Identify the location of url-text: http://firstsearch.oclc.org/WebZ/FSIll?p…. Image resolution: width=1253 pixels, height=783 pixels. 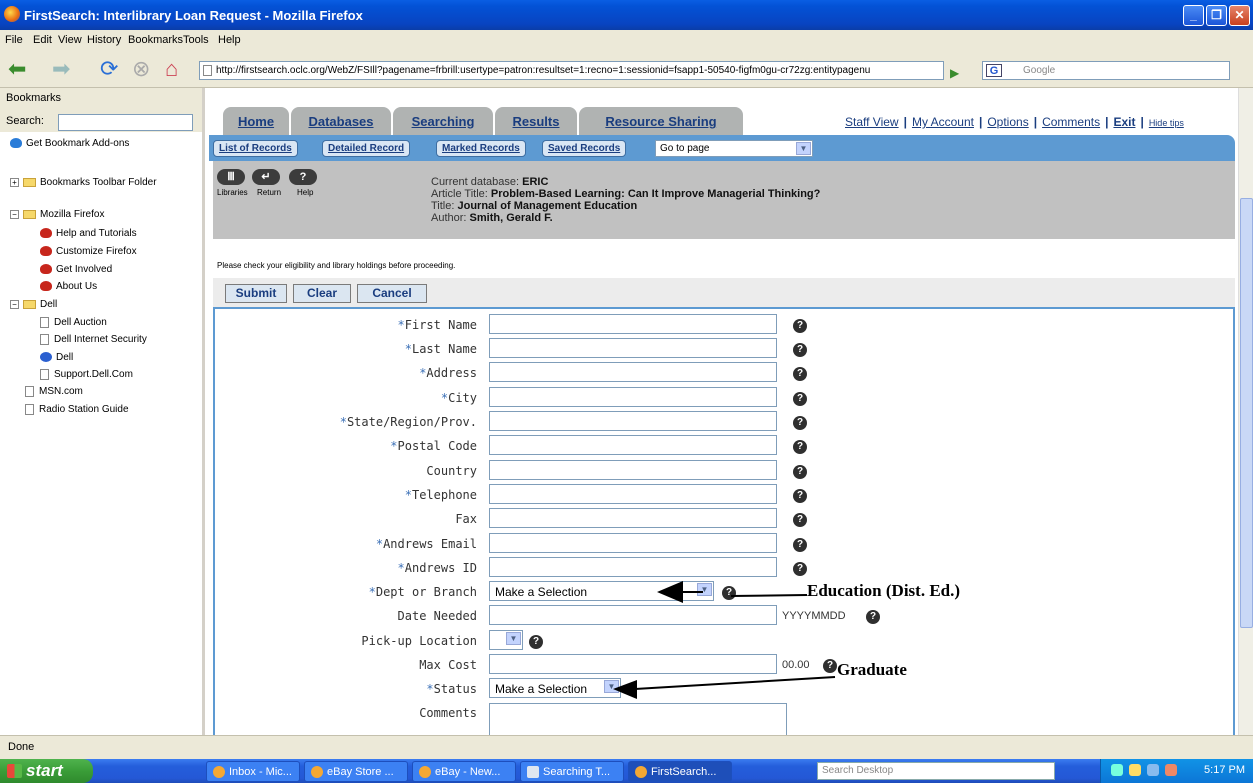
(543, 70).